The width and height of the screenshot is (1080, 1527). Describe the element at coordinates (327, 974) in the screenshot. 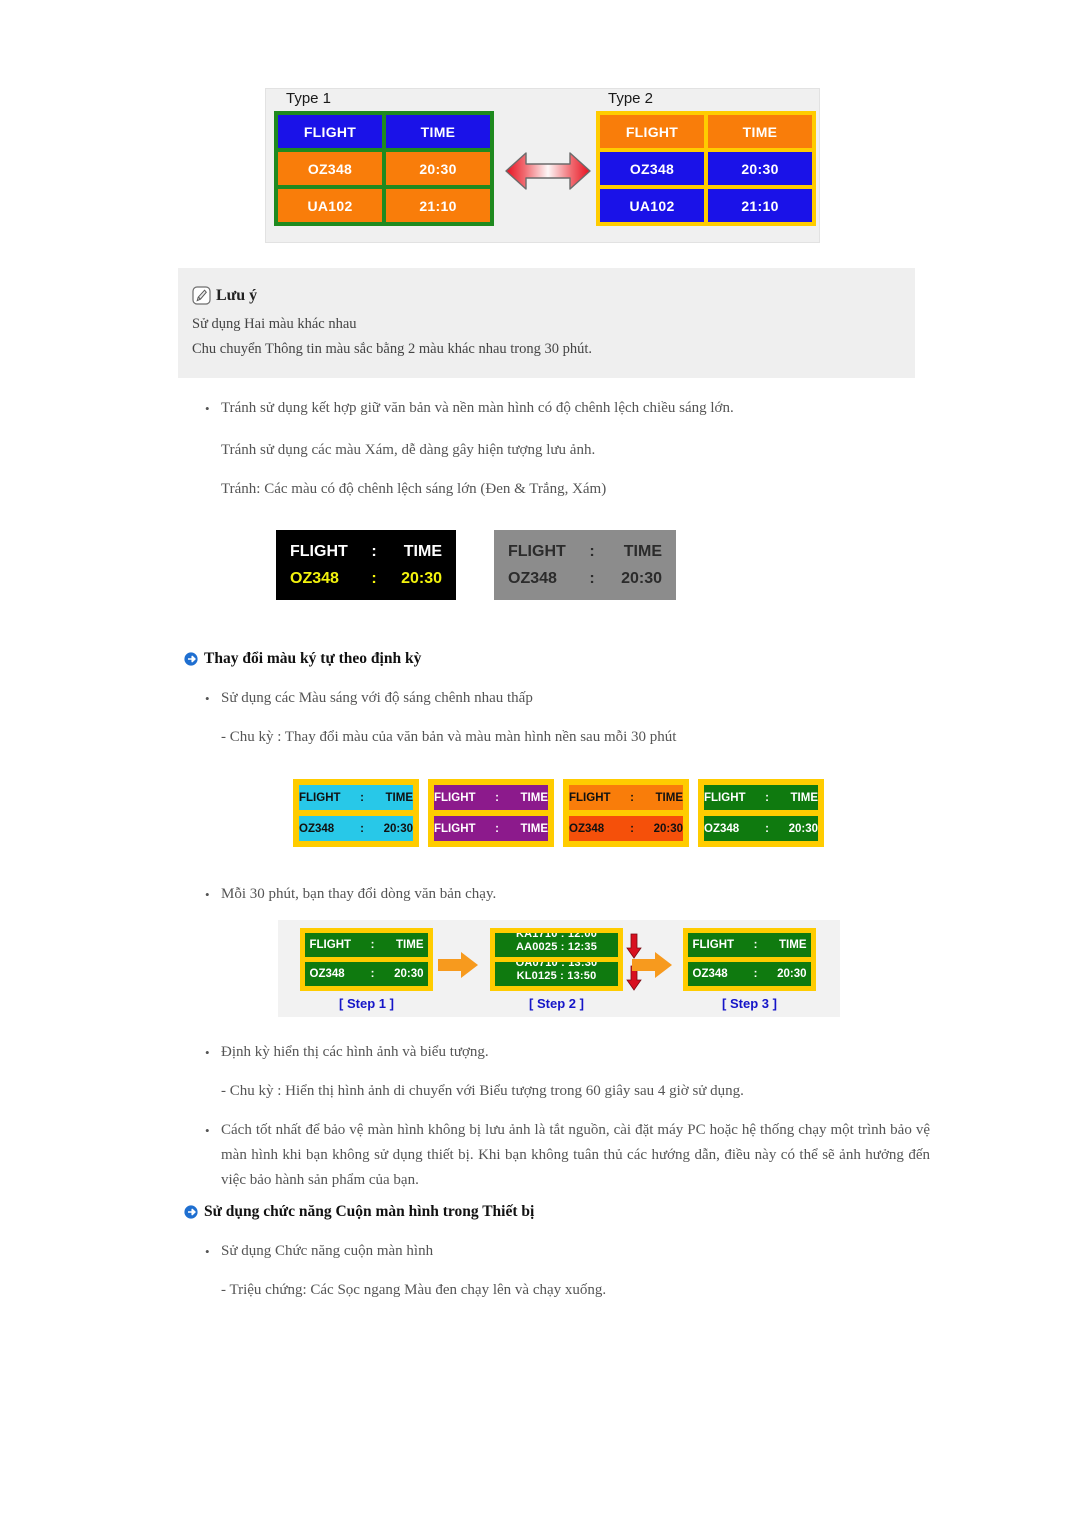

I see `step-1-row2-left: OZ348` at that location.